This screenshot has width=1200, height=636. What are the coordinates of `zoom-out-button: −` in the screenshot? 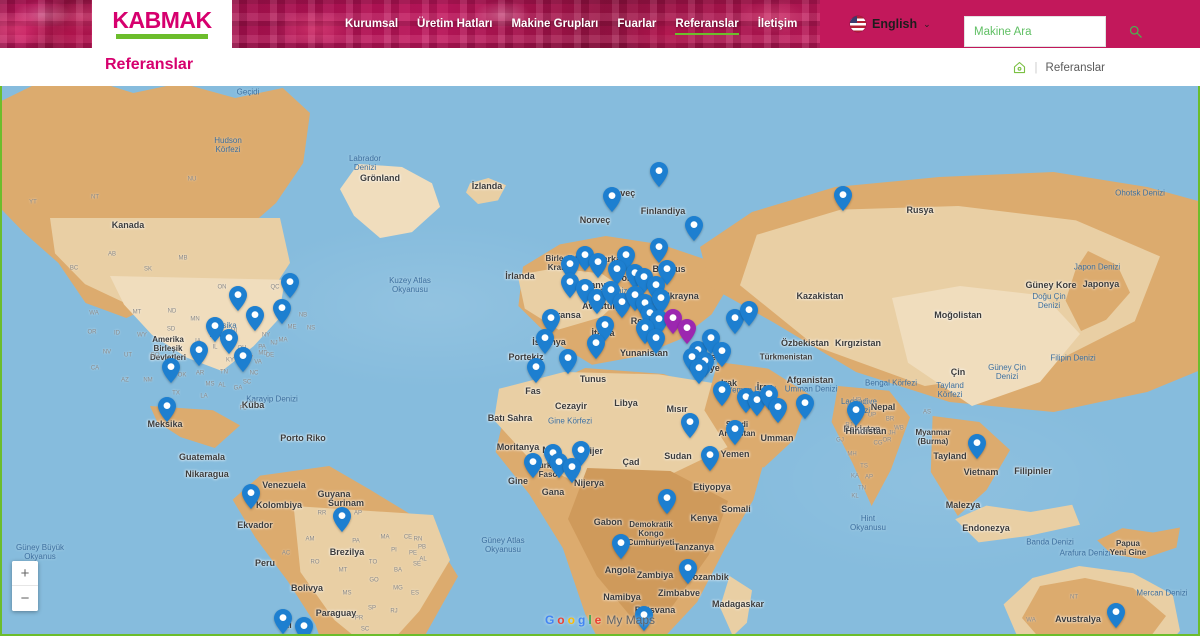 It's located at (25, 598).